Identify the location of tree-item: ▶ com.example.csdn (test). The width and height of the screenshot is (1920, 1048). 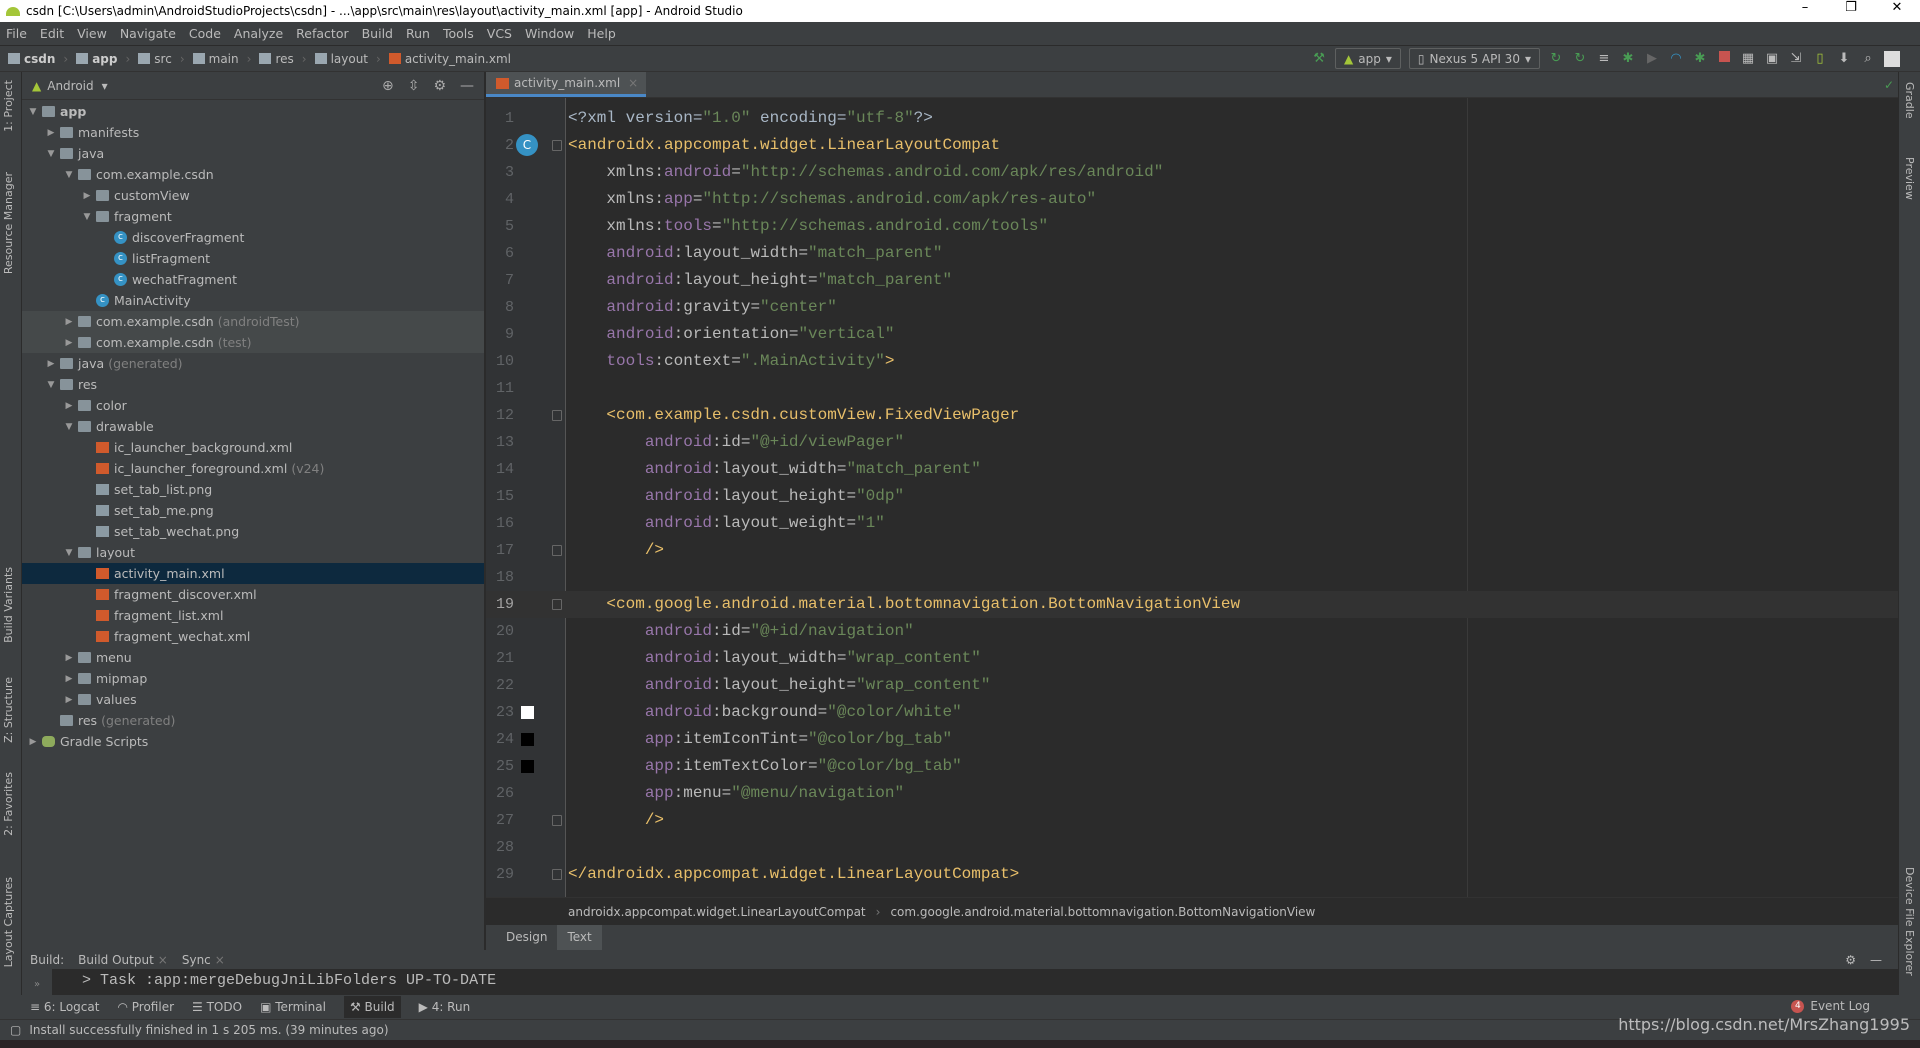
(253, 342).